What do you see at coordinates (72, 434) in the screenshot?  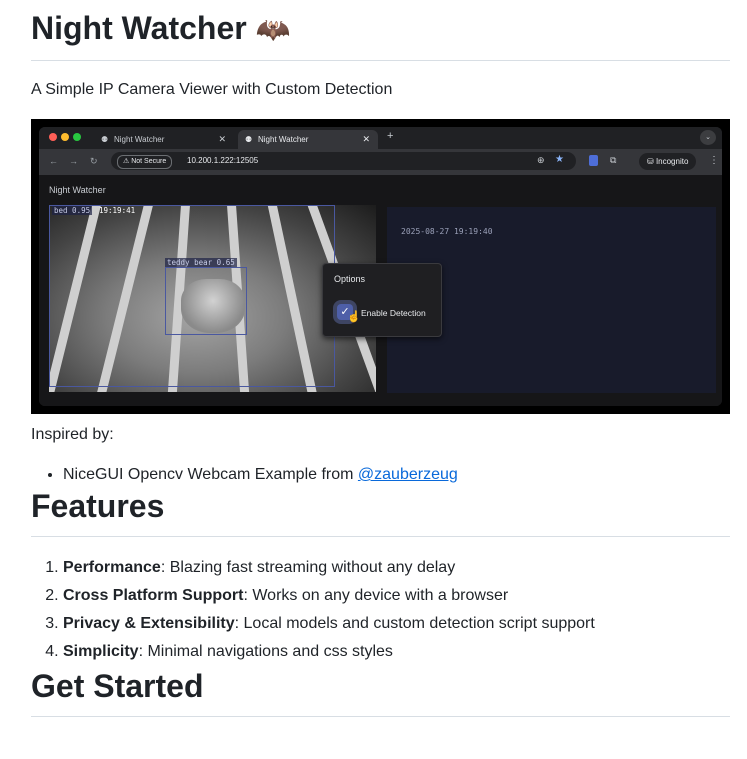 I see `inspired-by-label: Inspired by:` at bounding box center [72, 434].